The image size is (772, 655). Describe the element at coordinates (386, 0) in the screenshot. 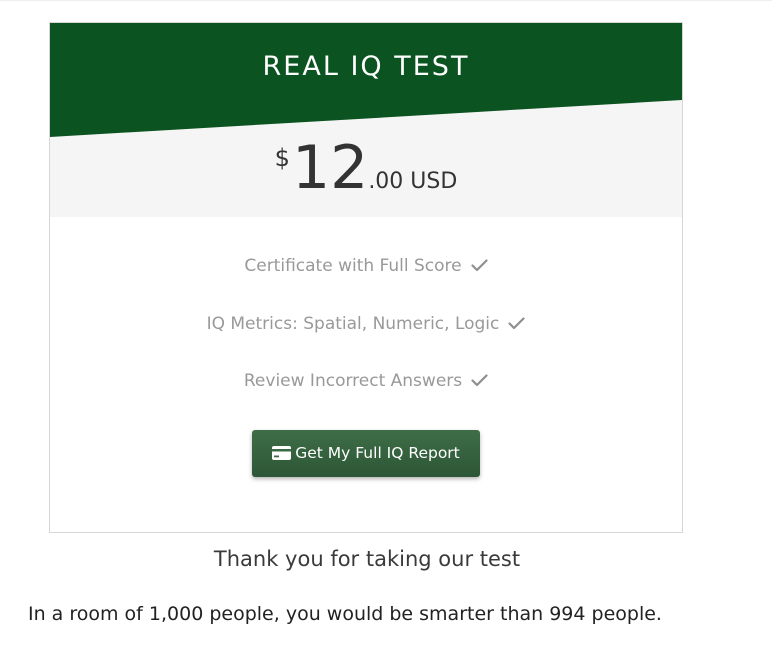

I see `top-divider` at that location.